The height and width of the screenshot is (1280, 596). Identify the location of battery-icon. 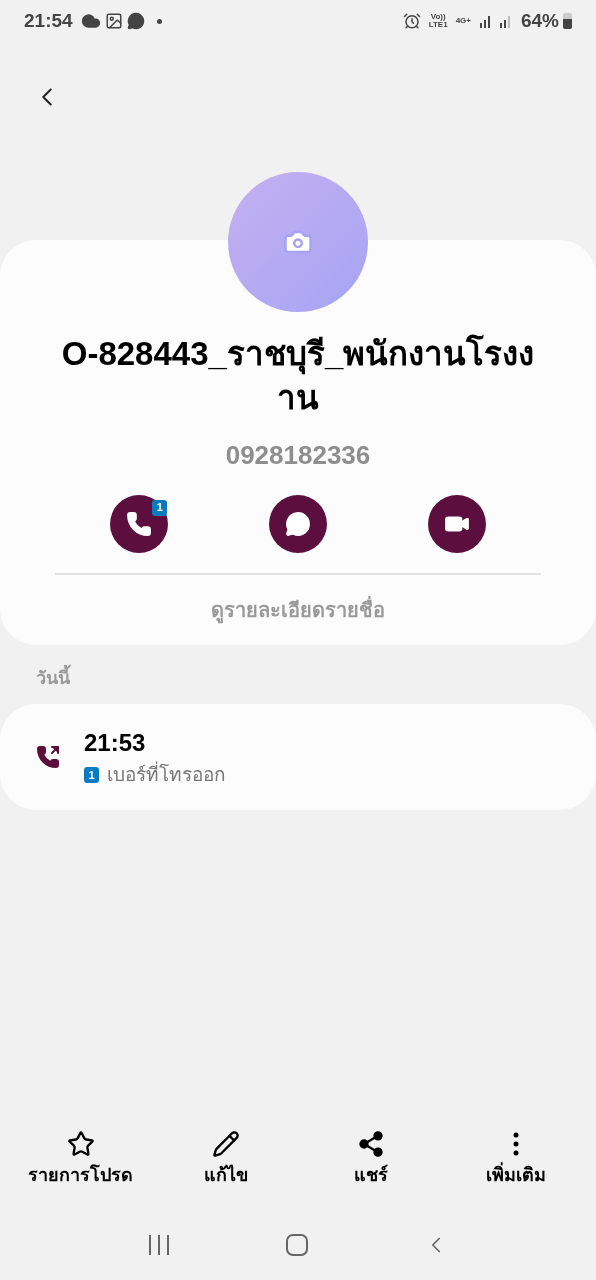
(567, 21).